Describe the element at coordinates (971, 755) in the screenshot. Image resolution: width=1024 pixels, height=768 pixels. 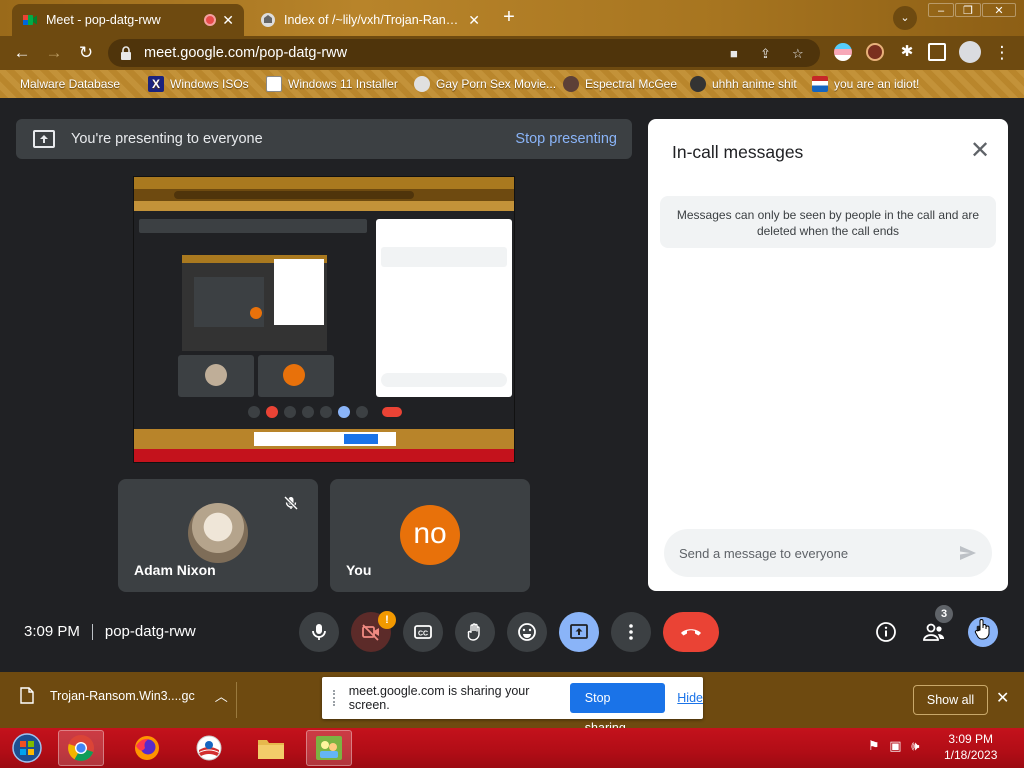
I see `clock-date: 1/18/2023` at that location.